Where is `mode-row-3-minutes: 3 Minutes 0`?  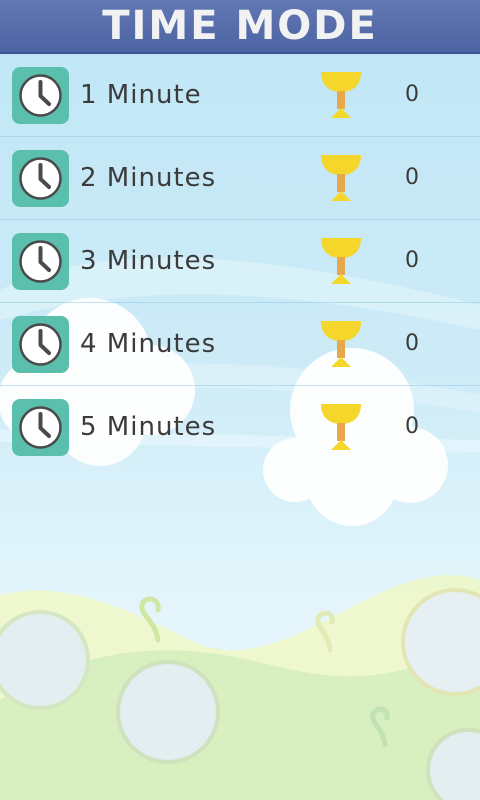 mode-row-3-minutes: 3 Minutes 0 is located at coordinates (240, 261).